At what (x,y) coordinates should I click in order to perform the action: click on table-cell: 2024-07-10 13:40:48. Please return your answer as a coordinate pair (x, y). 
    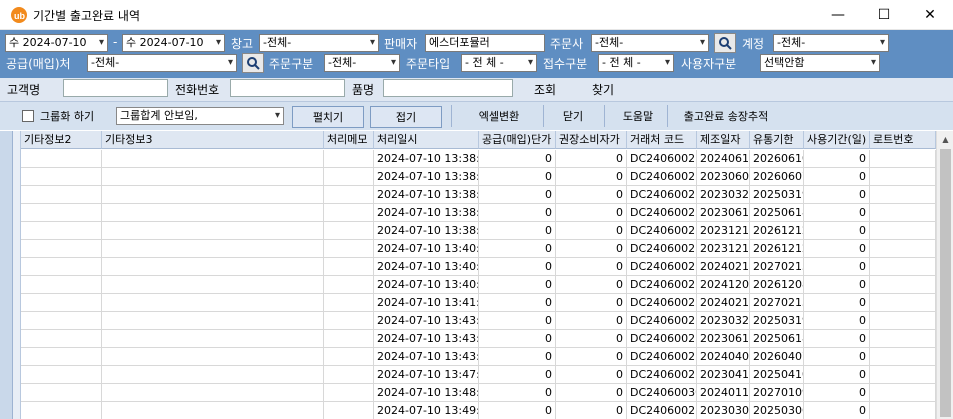
    Looking at the image, I should click on (426, 285).